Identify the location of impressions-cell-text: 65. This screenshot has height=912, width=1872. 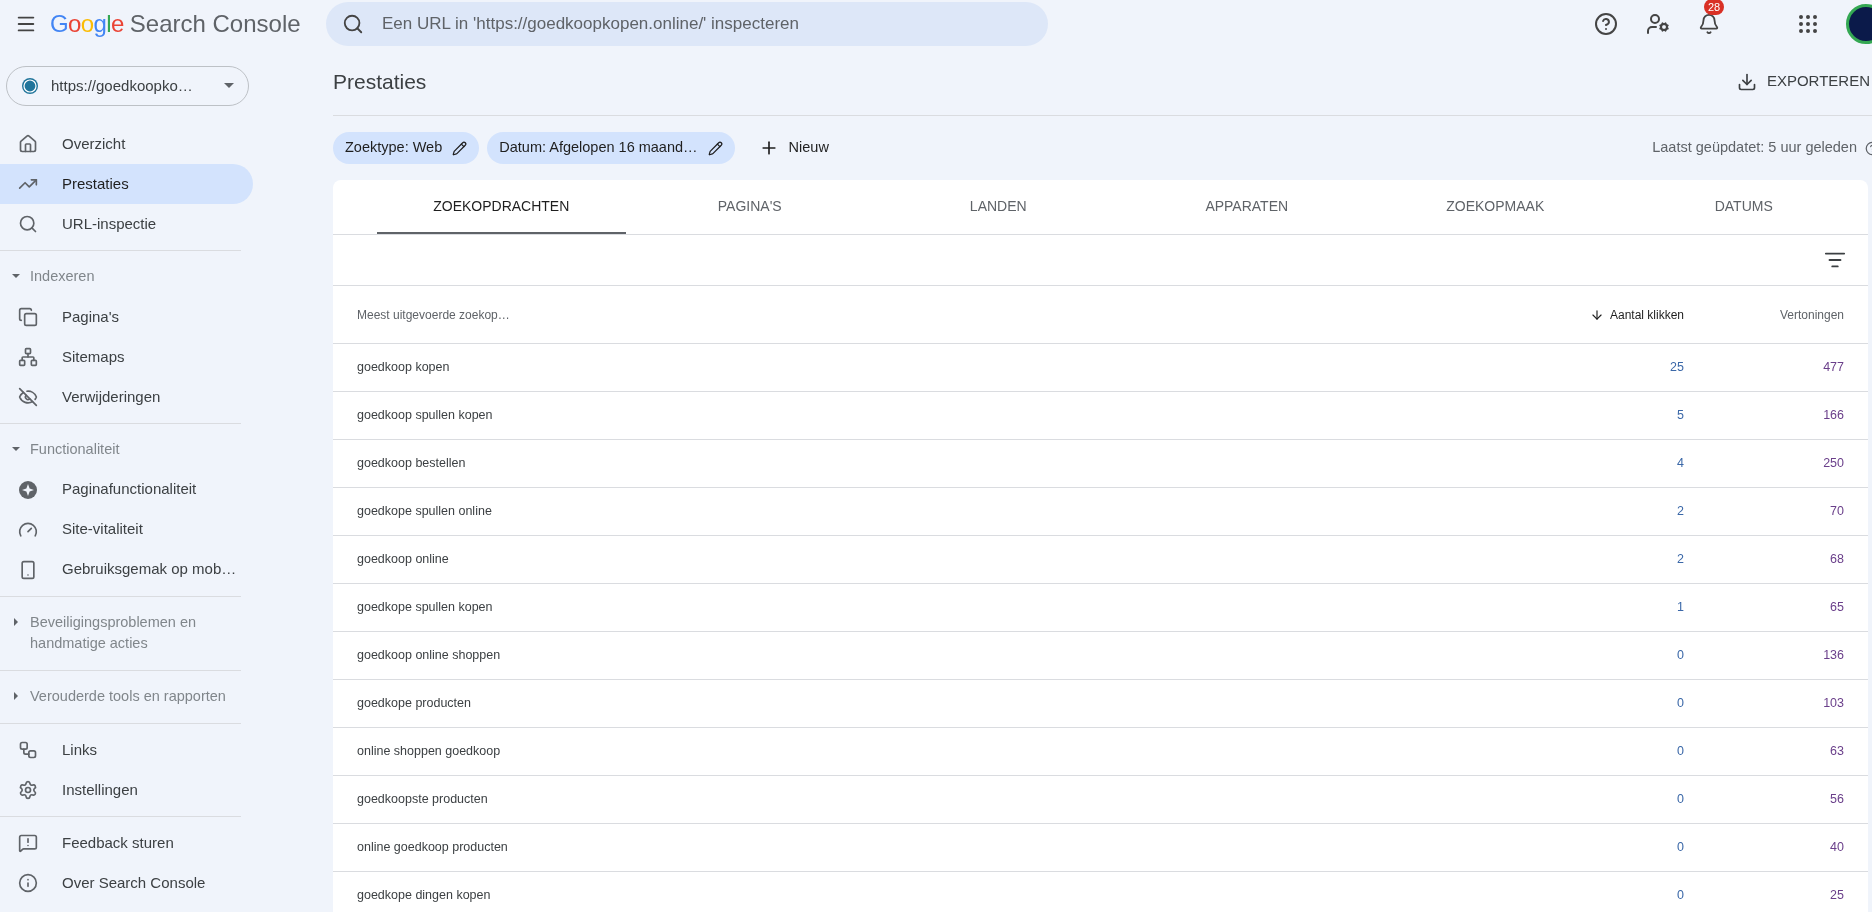
(1836, 608).